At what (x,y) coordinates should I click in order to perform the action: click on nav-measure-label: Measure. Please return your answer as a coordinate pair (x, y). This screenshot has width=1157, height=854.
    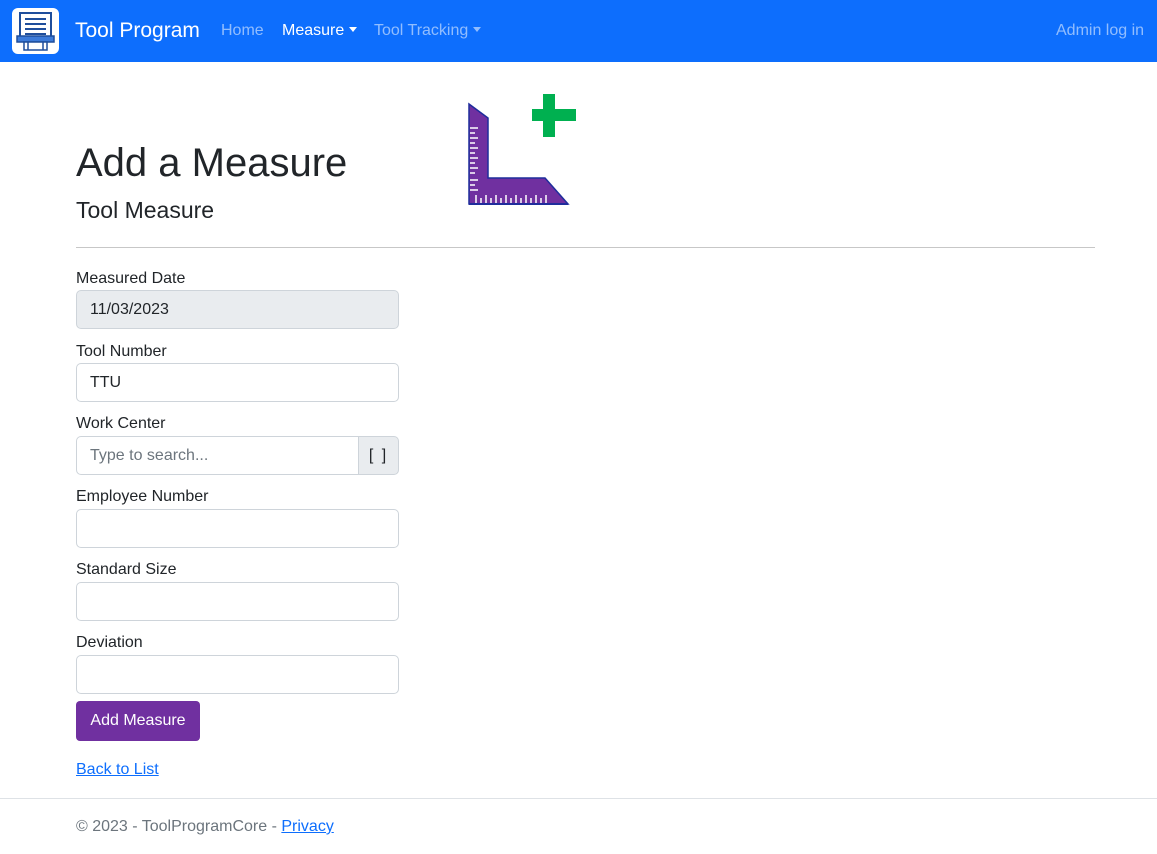
    Looking at the image, I should click on (313, 30).